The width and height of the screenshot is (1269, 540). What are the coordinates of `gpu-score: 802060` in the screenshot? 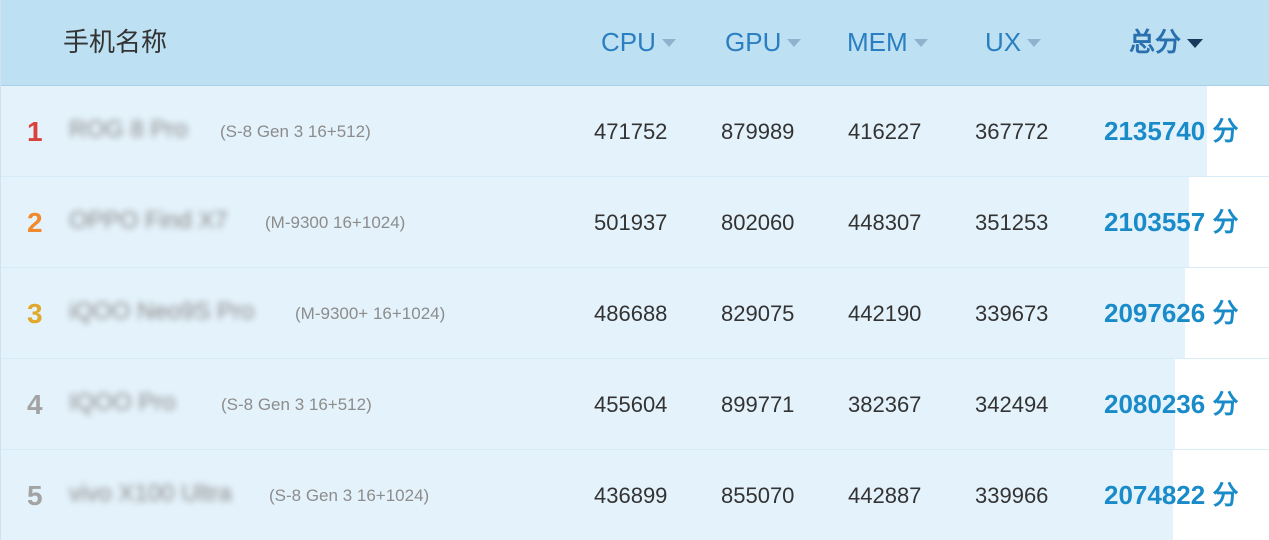 It's located at (758, 222).